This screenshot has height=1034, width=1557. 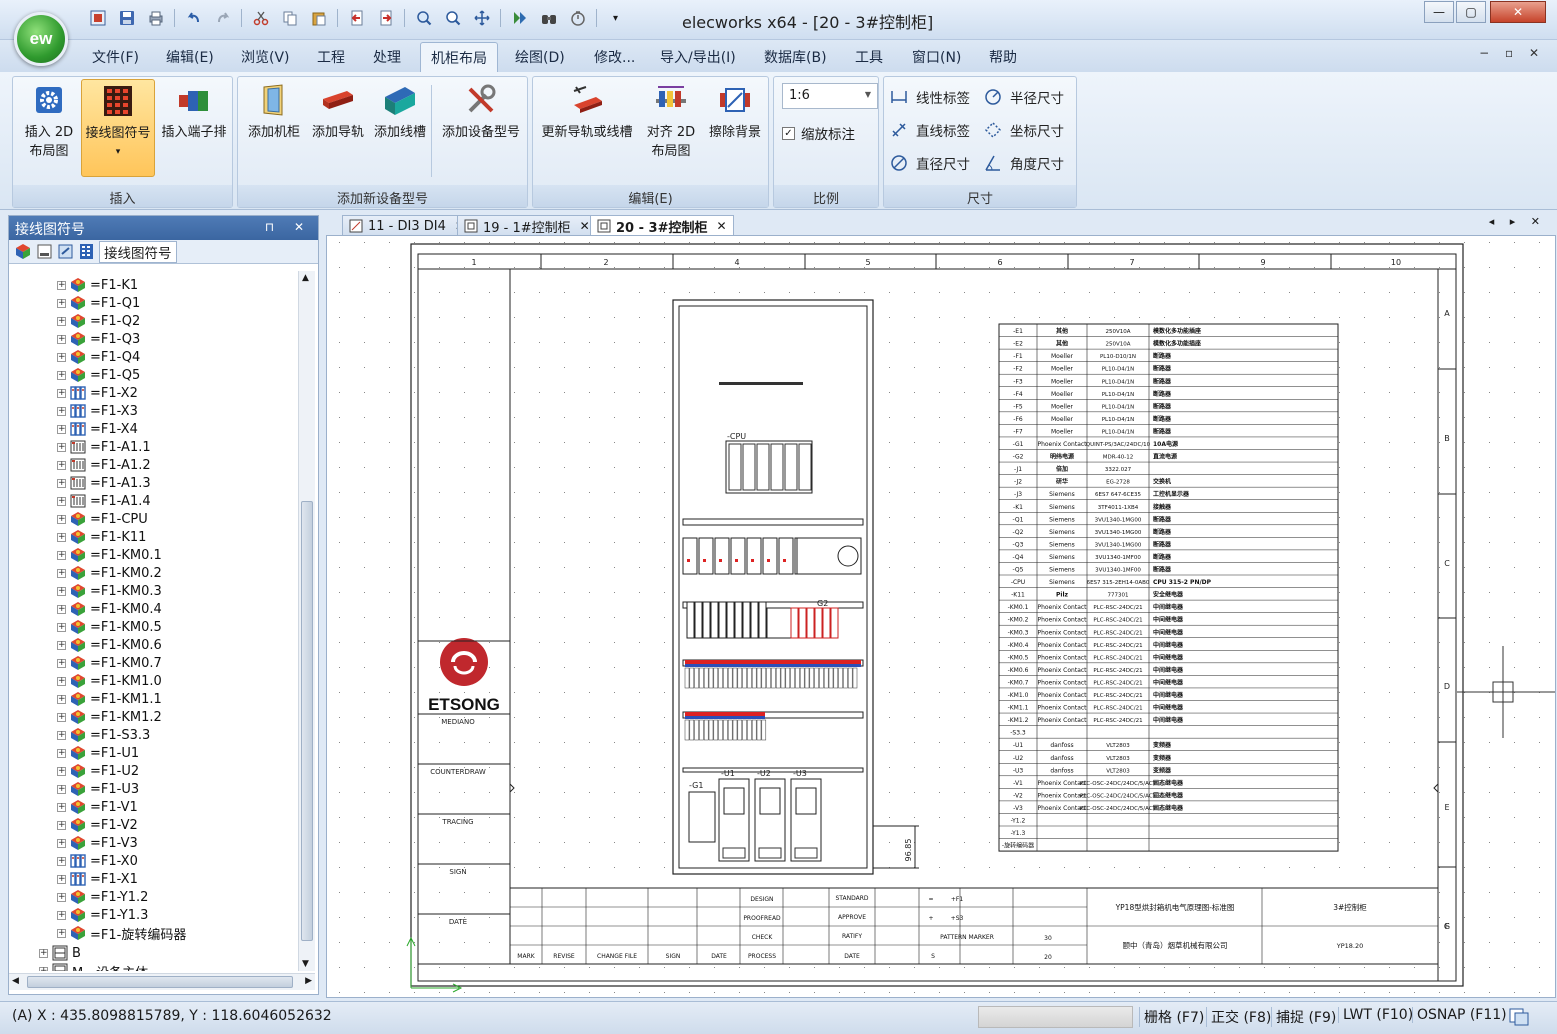 I want to click on tab-import-export: 导入/导出(I), so click(x=698, y=57).